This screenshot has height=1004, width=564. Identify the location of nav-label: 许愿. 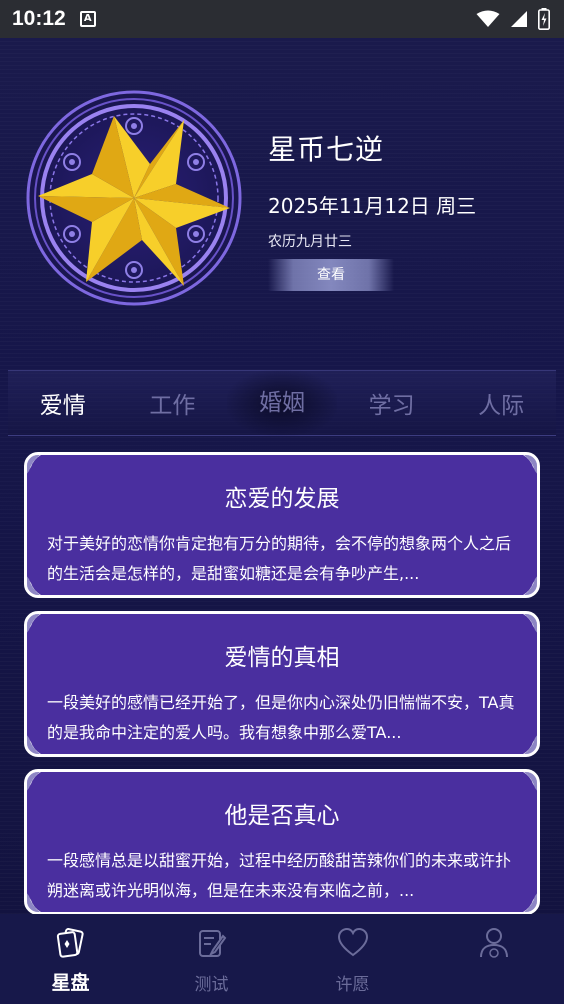
(352, 985).